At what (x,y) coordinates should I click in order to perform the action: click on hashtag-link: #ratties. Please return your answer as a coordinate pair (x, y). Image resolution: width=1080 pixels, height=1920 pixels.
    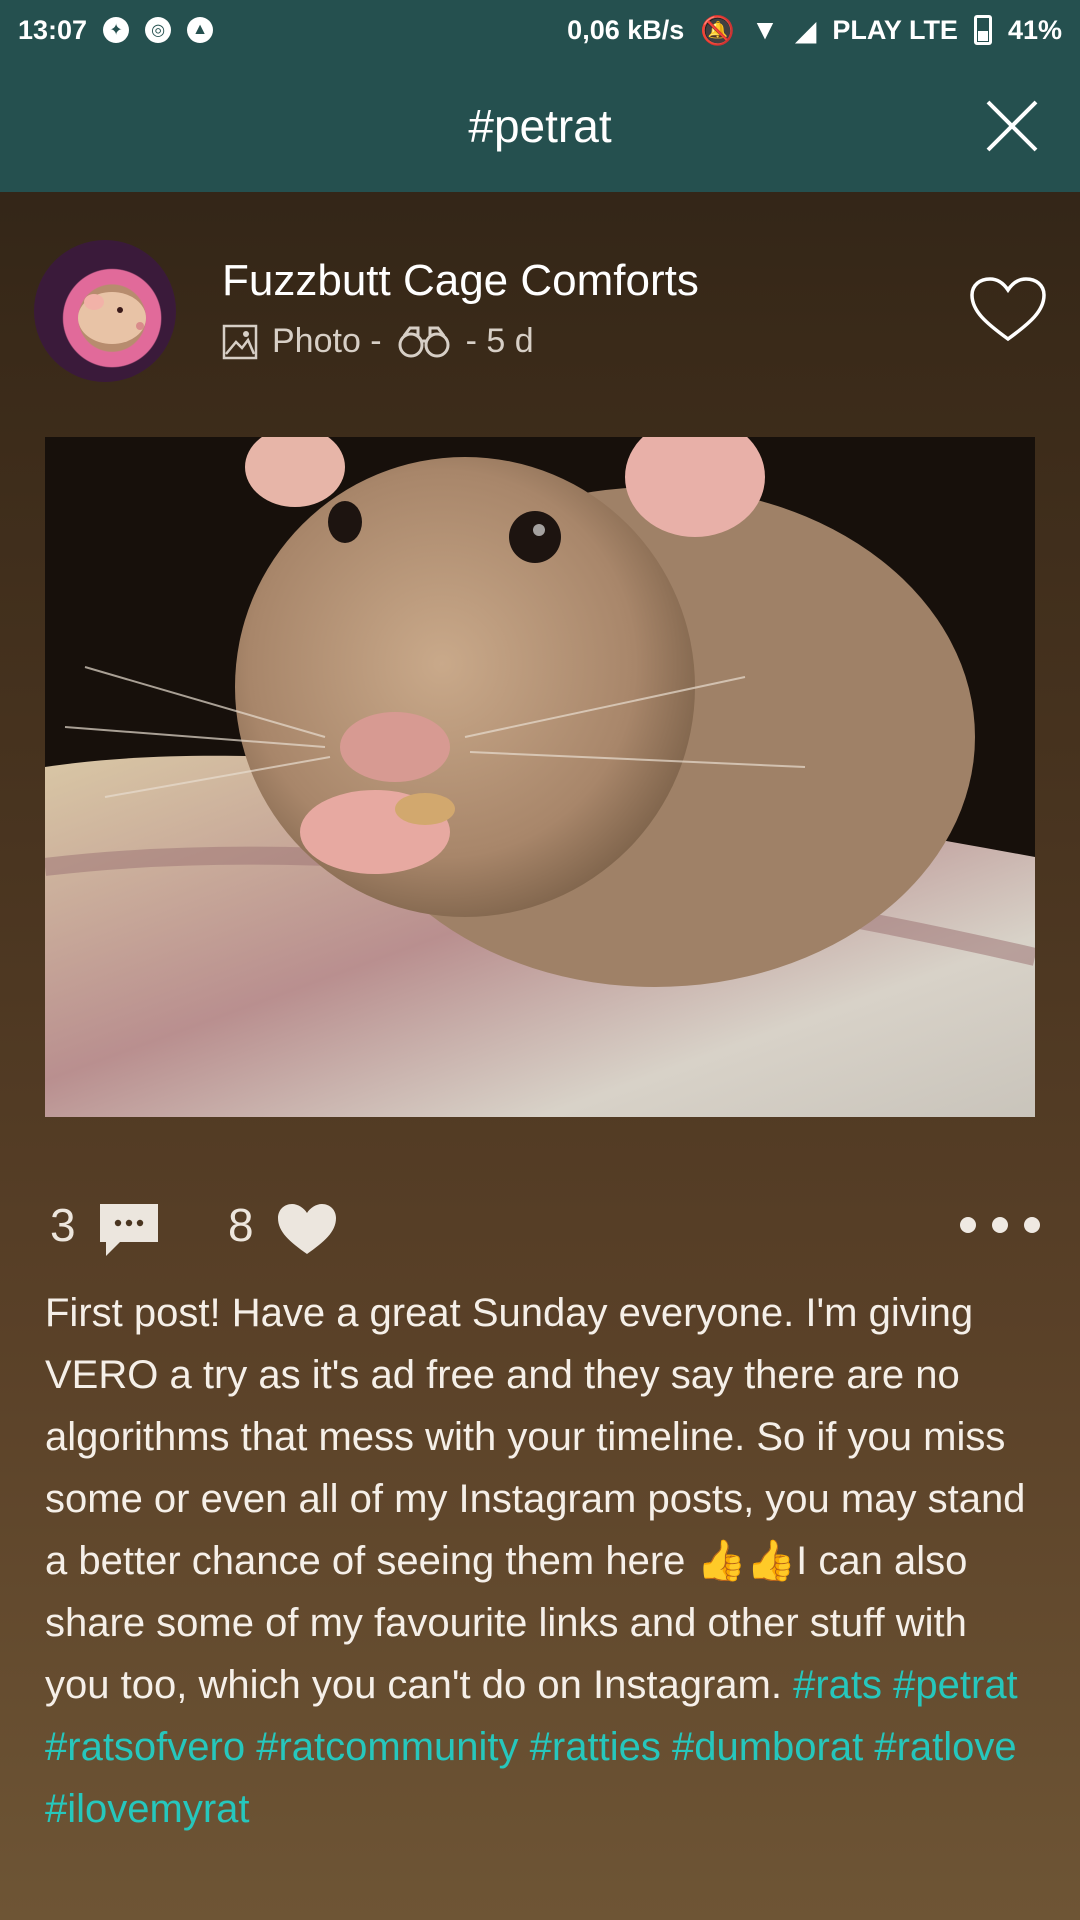
    Looking at the image, I should click on (595, 1747).